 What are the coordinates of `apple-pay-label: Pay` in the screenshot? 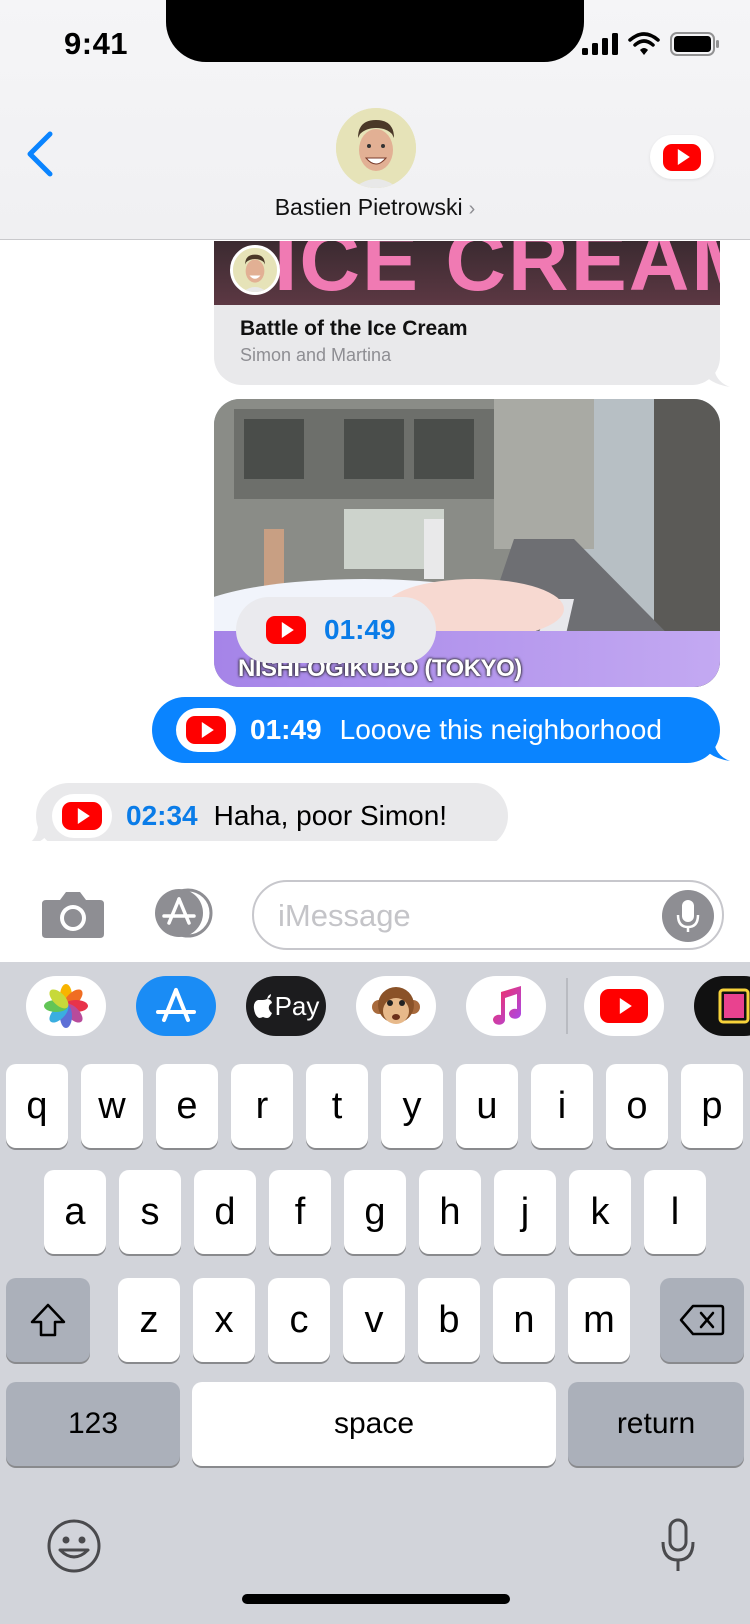 It's located at (297, 1005).